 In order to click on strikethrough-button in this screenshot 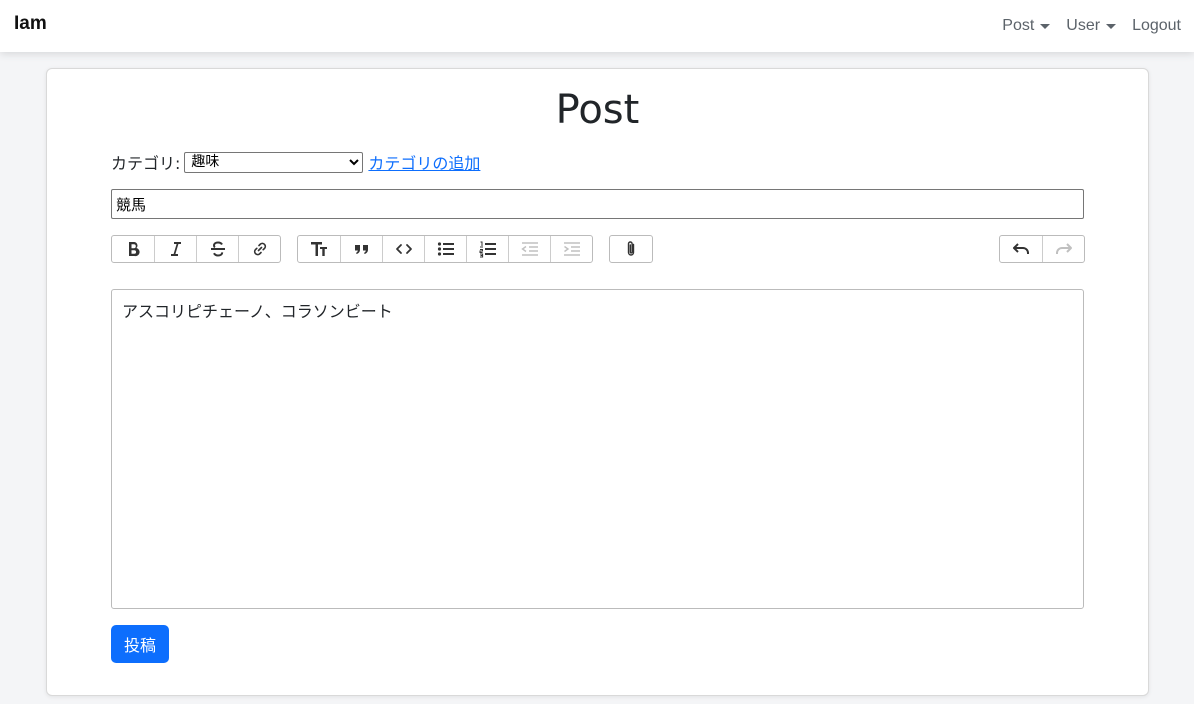, I will do `click(217, 249)`.